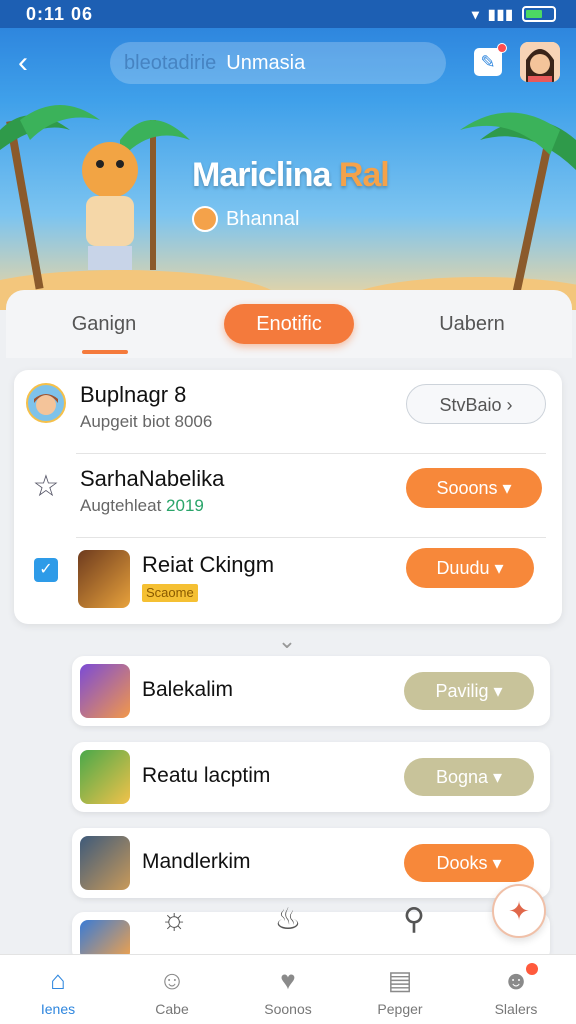 The height and width of the screenshot is (1024, 576). What do you see at coordinates (500, 13) in the screenshot?
I see `signal-icon: ▮▮▮` at bounding box center [500, 13].